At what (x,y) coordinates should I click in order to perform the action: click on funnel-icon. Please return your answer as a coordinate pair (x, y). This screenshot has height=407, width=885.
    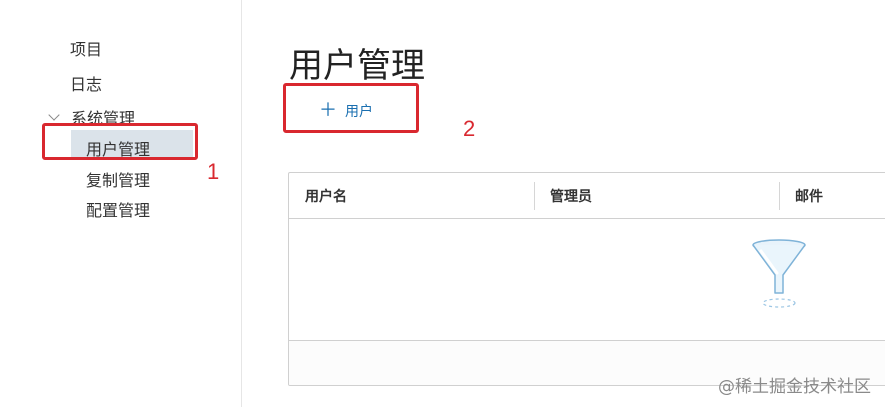
    Looking at the image, I should click on (779, 273).